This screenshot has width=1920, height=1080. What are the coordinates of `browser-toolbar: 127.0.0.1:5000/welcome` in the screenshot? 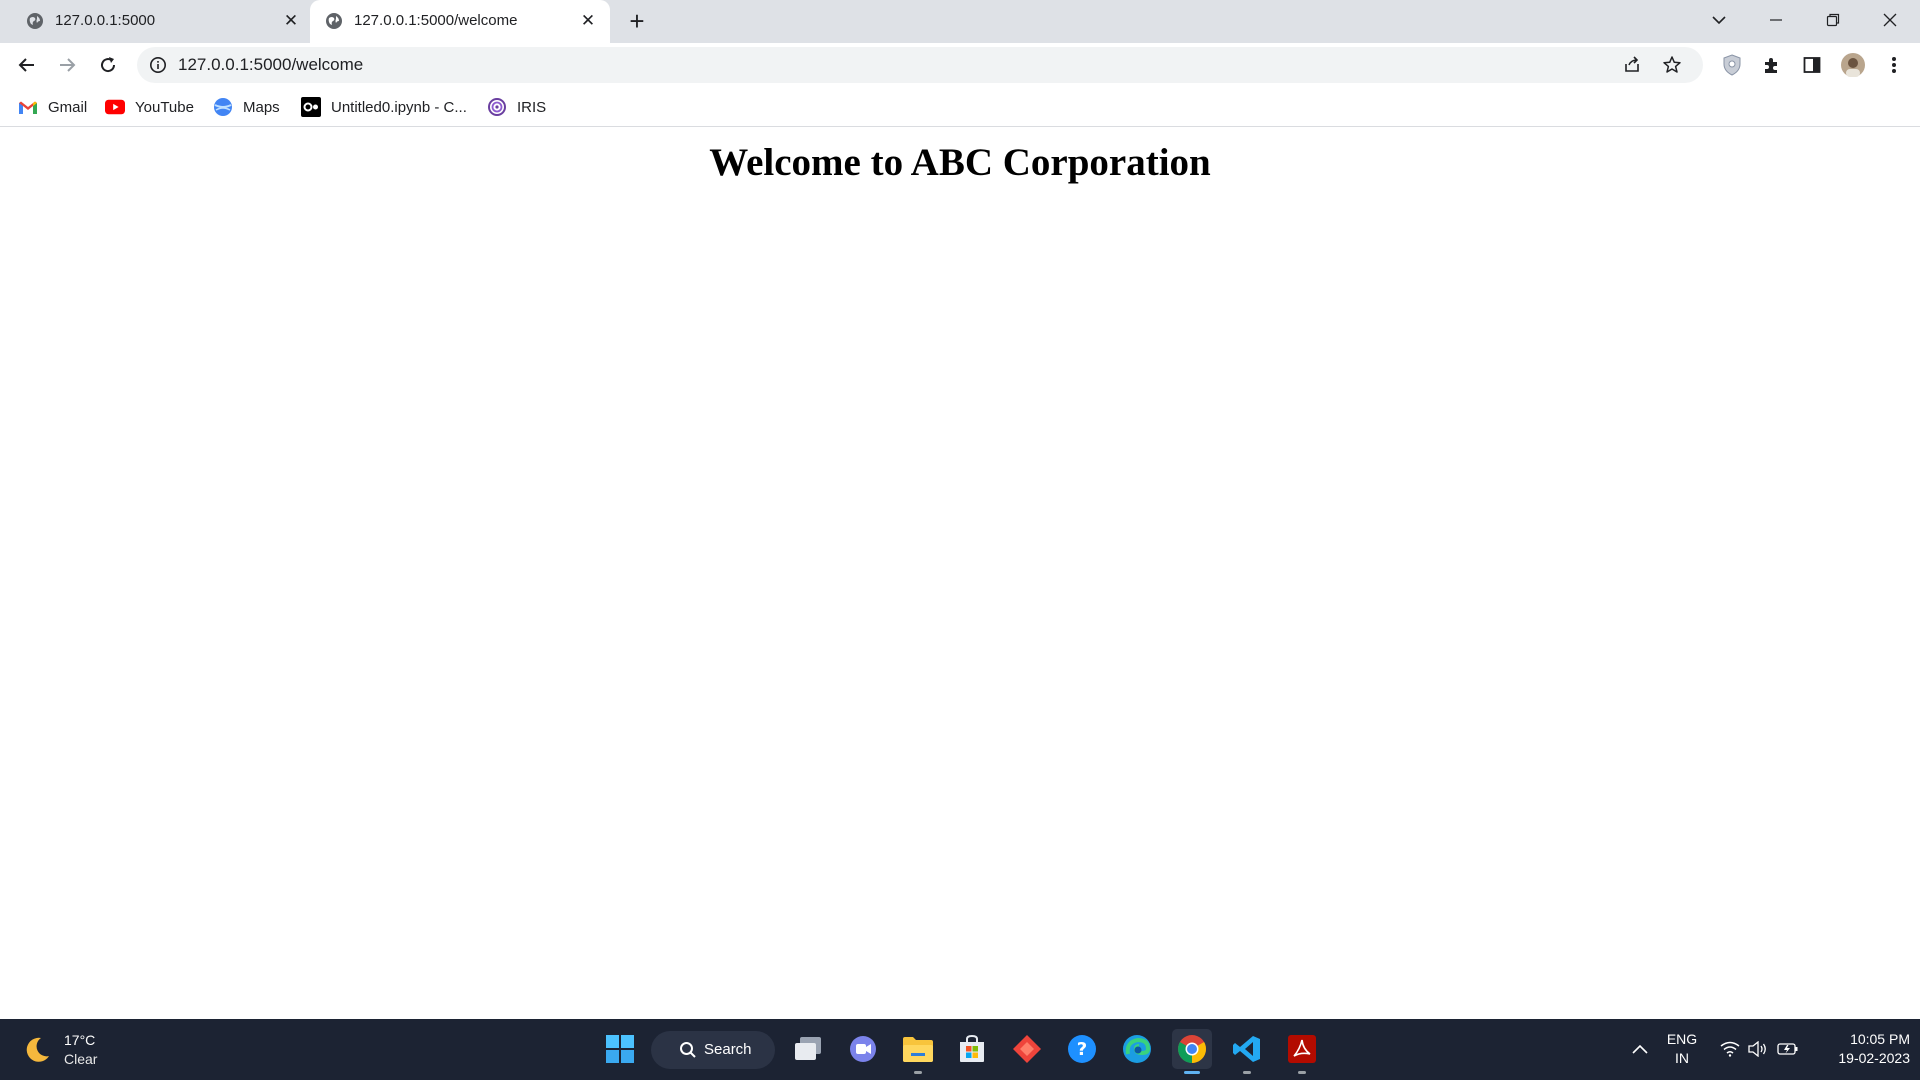 It's located at (960, 65).